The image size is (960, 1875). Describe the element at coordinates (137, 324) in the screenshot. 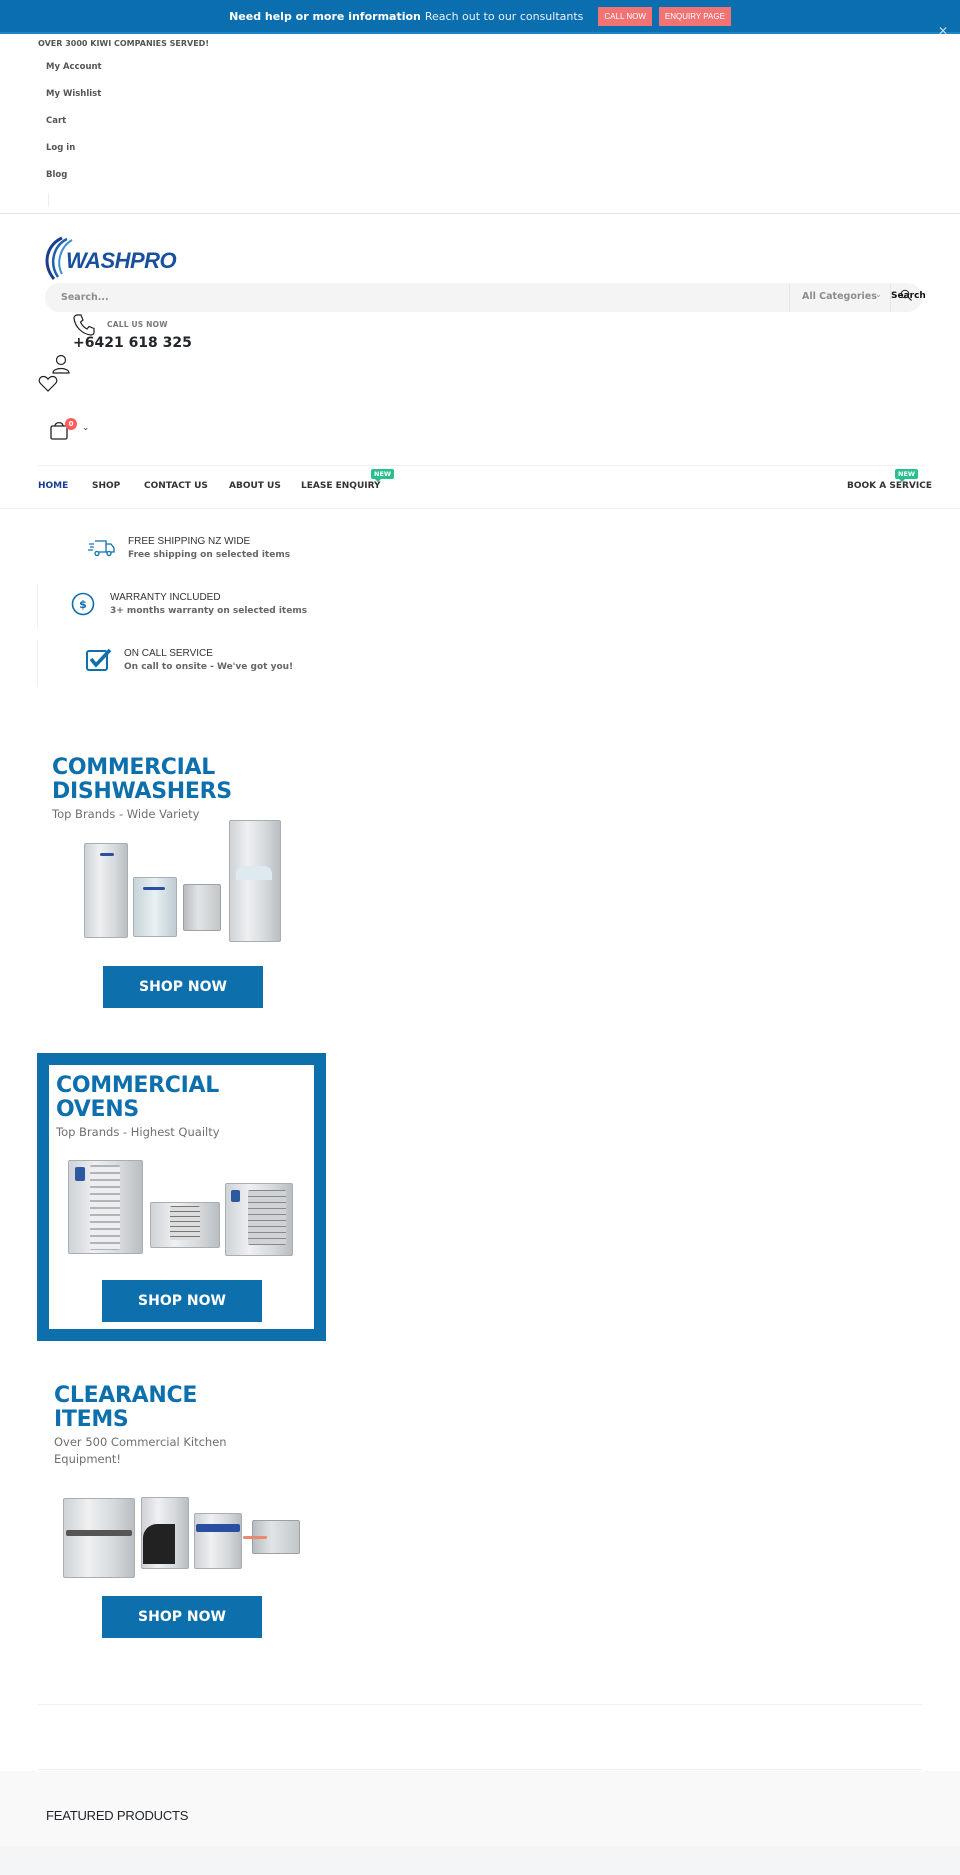

I see `call-label: CALL US NOW` at that location.